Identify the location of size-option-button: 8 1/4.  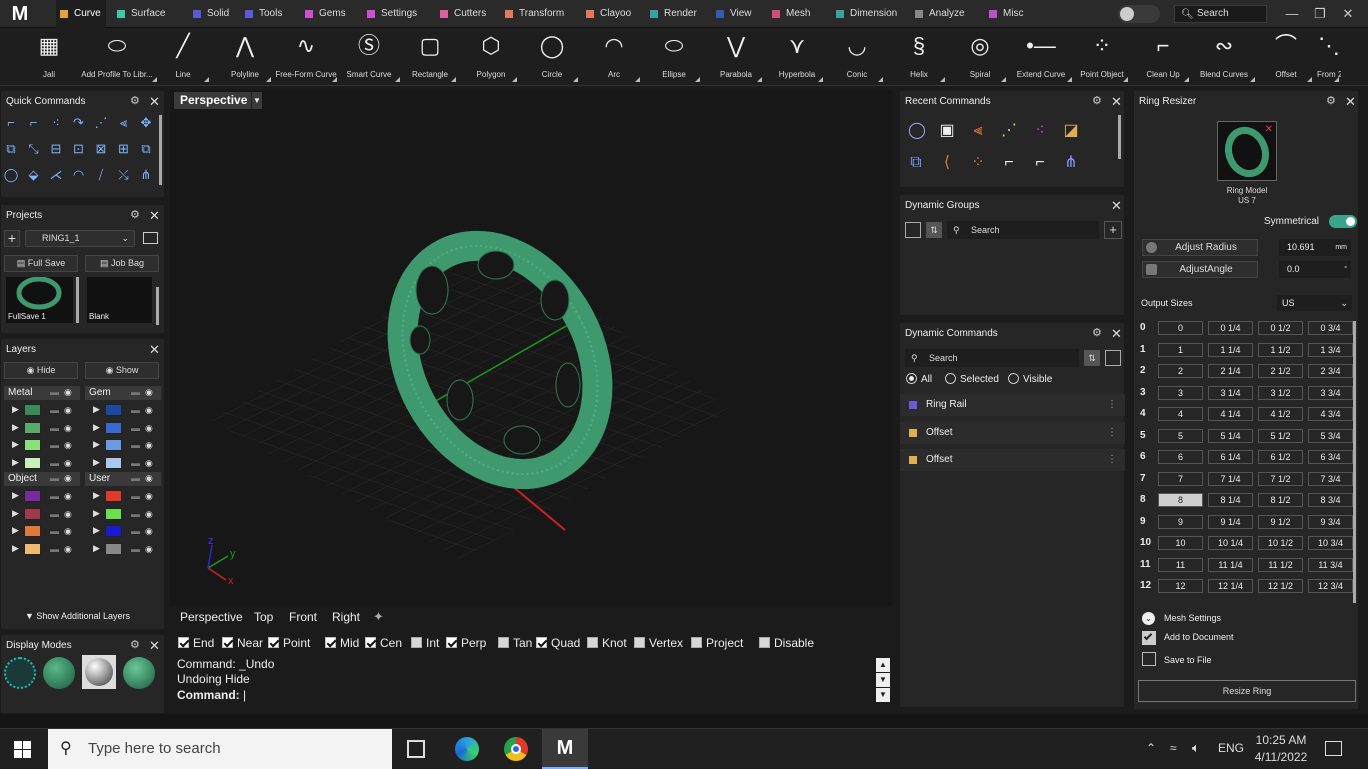
(1230, 500).